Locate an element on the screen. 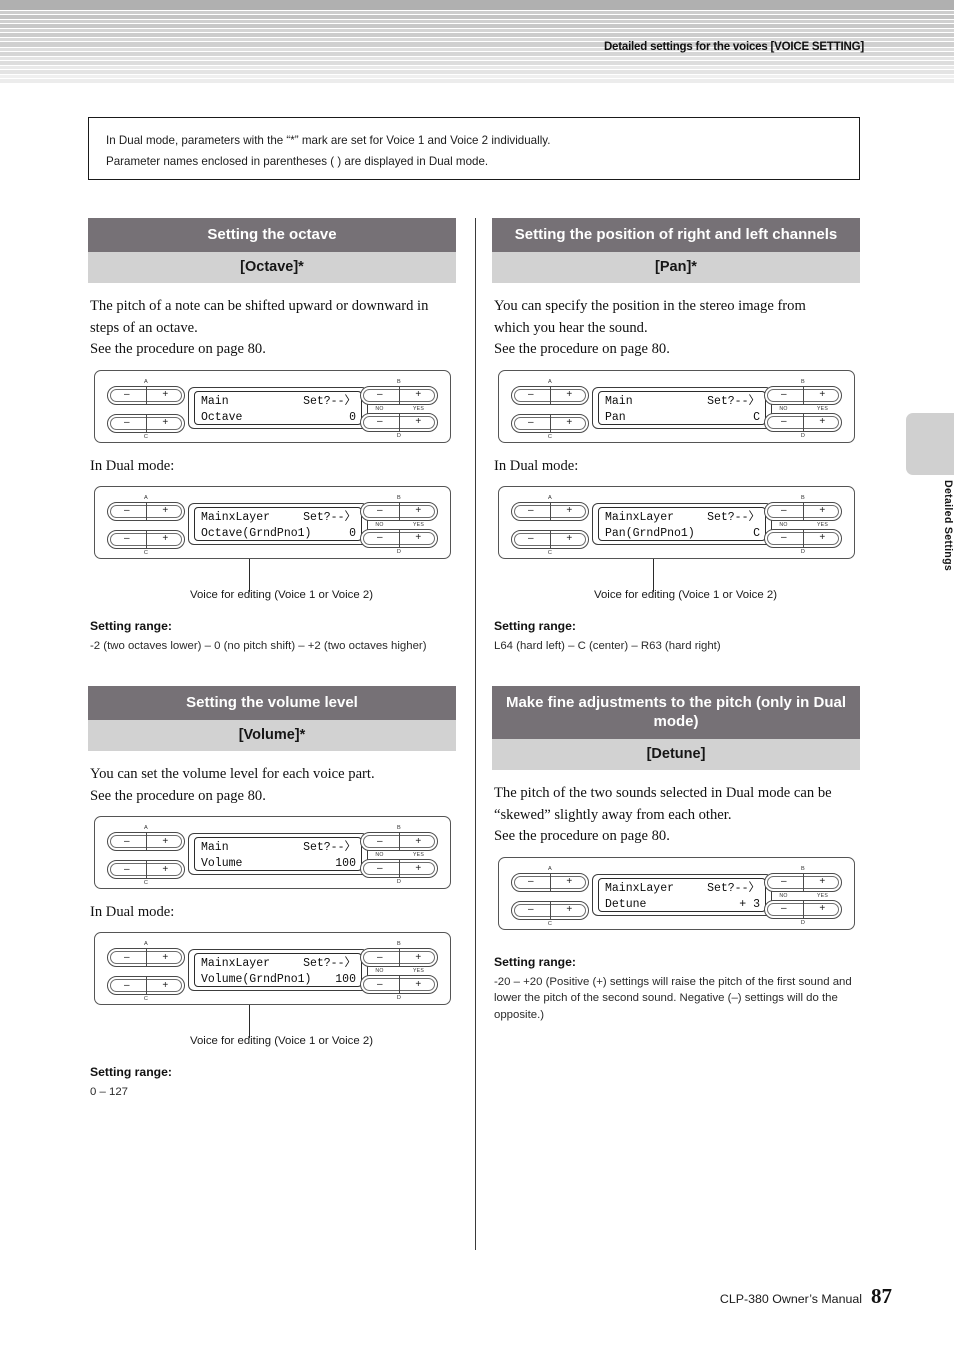  button-yes-label: YES is located at coordinates (822, 408).